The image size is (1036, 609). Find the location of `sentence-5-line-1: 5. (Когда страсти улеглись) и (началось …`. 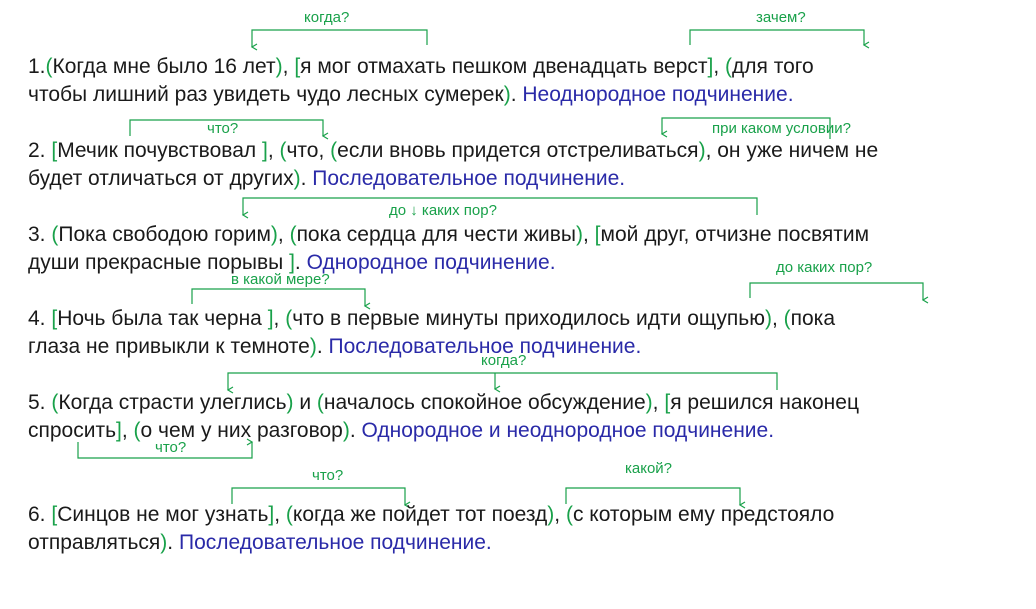

sentence-5-line-1: 5. (Когда страсти улеглись) и (началось … is located at coordinates (443, 403).